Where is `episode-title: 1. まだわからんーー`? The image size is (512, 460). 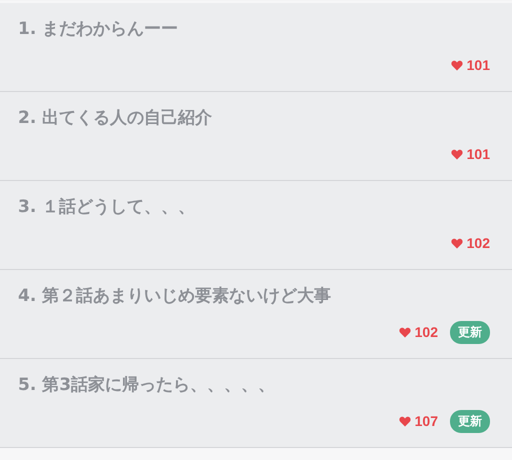 episode-title: 1. まだわからんーー is located at coordinates (98, 29).